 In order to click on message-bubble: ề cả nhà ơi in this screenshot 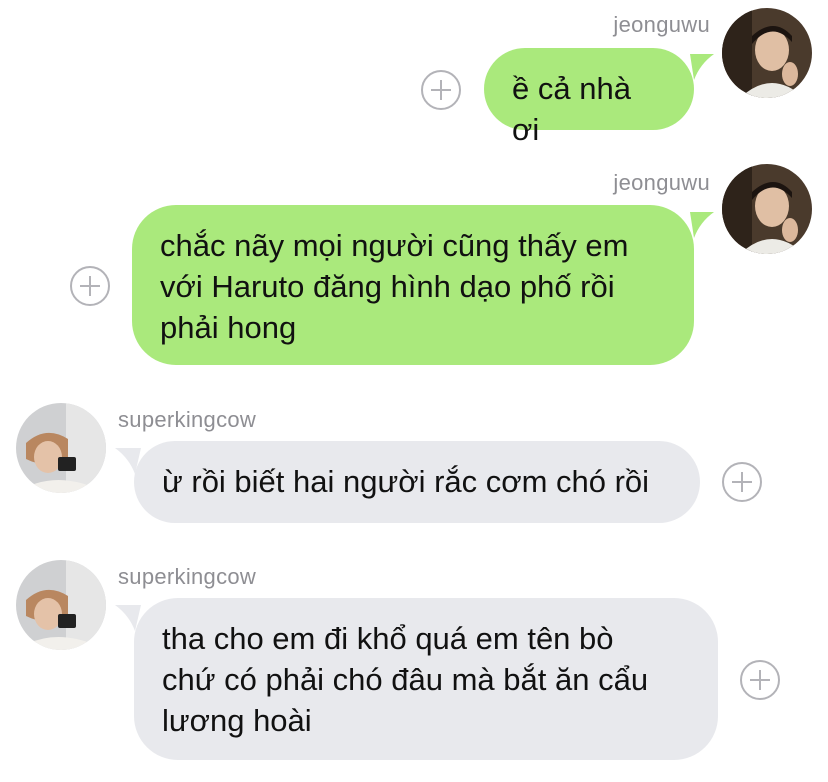, I will do `click(589, 97)`.